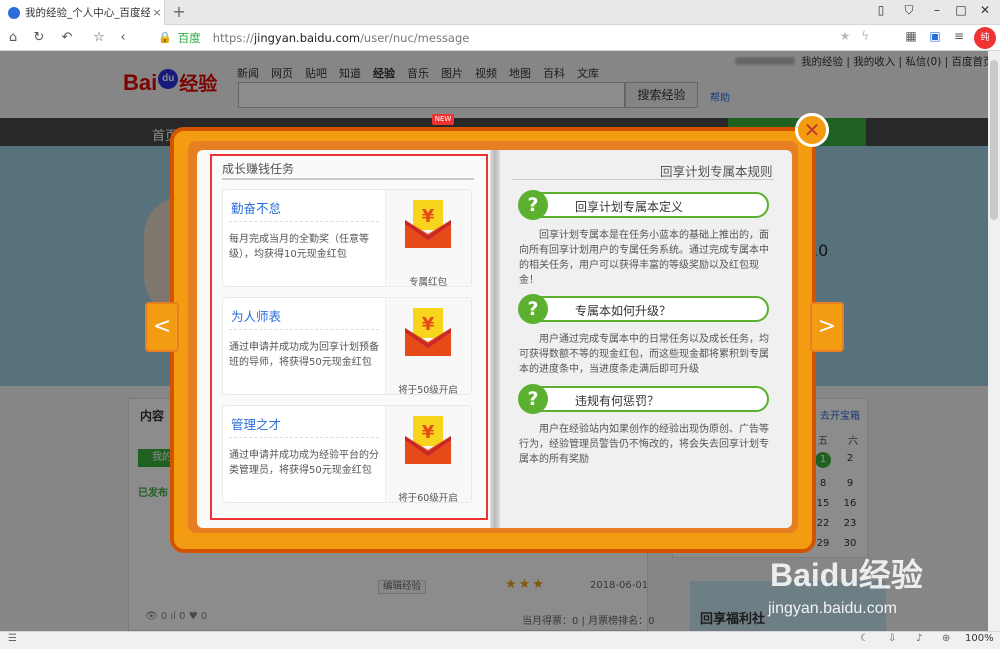 This screenshot has width=1000, height=649. I want to click on rules-title: 回享计划专属本规则, so click(716, 171).